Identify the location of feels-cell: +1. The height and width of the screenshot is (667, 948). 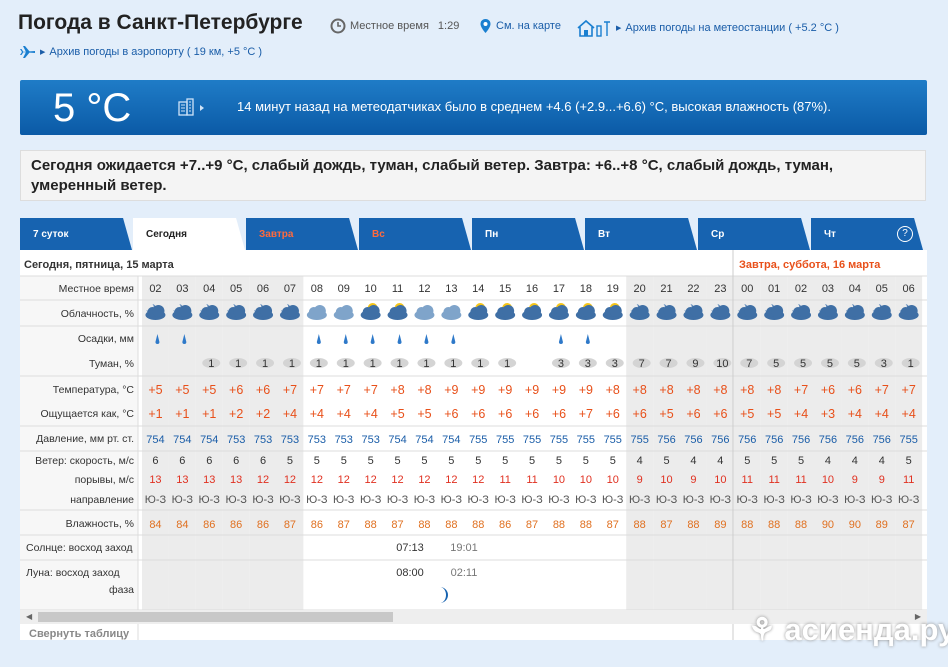
(209, 414).